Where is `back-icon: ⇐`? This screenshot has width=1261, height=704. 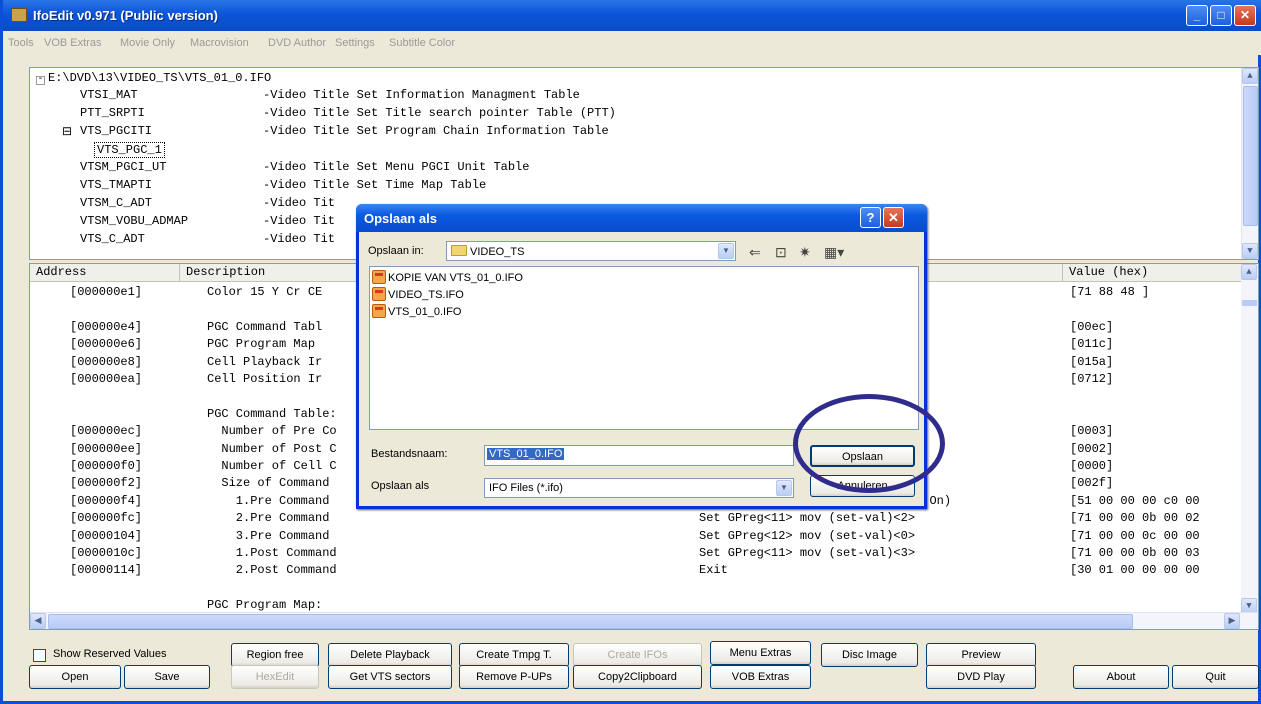 back-icon: ⇐ is located at coordinates (755, 252).